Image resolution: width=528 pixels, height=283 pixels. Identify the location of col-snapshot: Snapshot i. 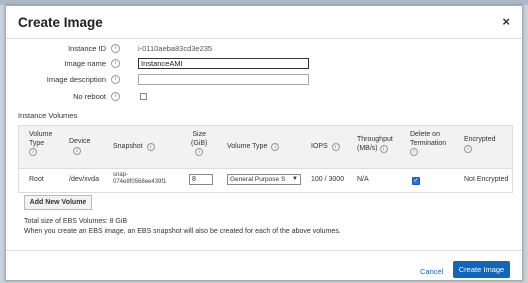
(134, 147).